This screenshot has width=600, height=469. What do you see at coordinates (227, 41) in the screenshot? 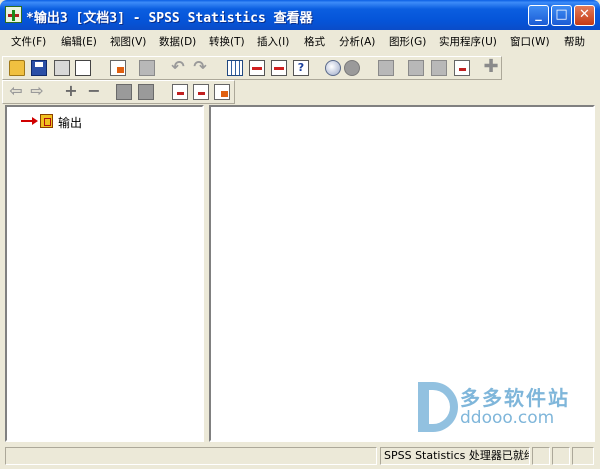
I see `menu-transform: 转换(T)` at bounding box center [227, 41].